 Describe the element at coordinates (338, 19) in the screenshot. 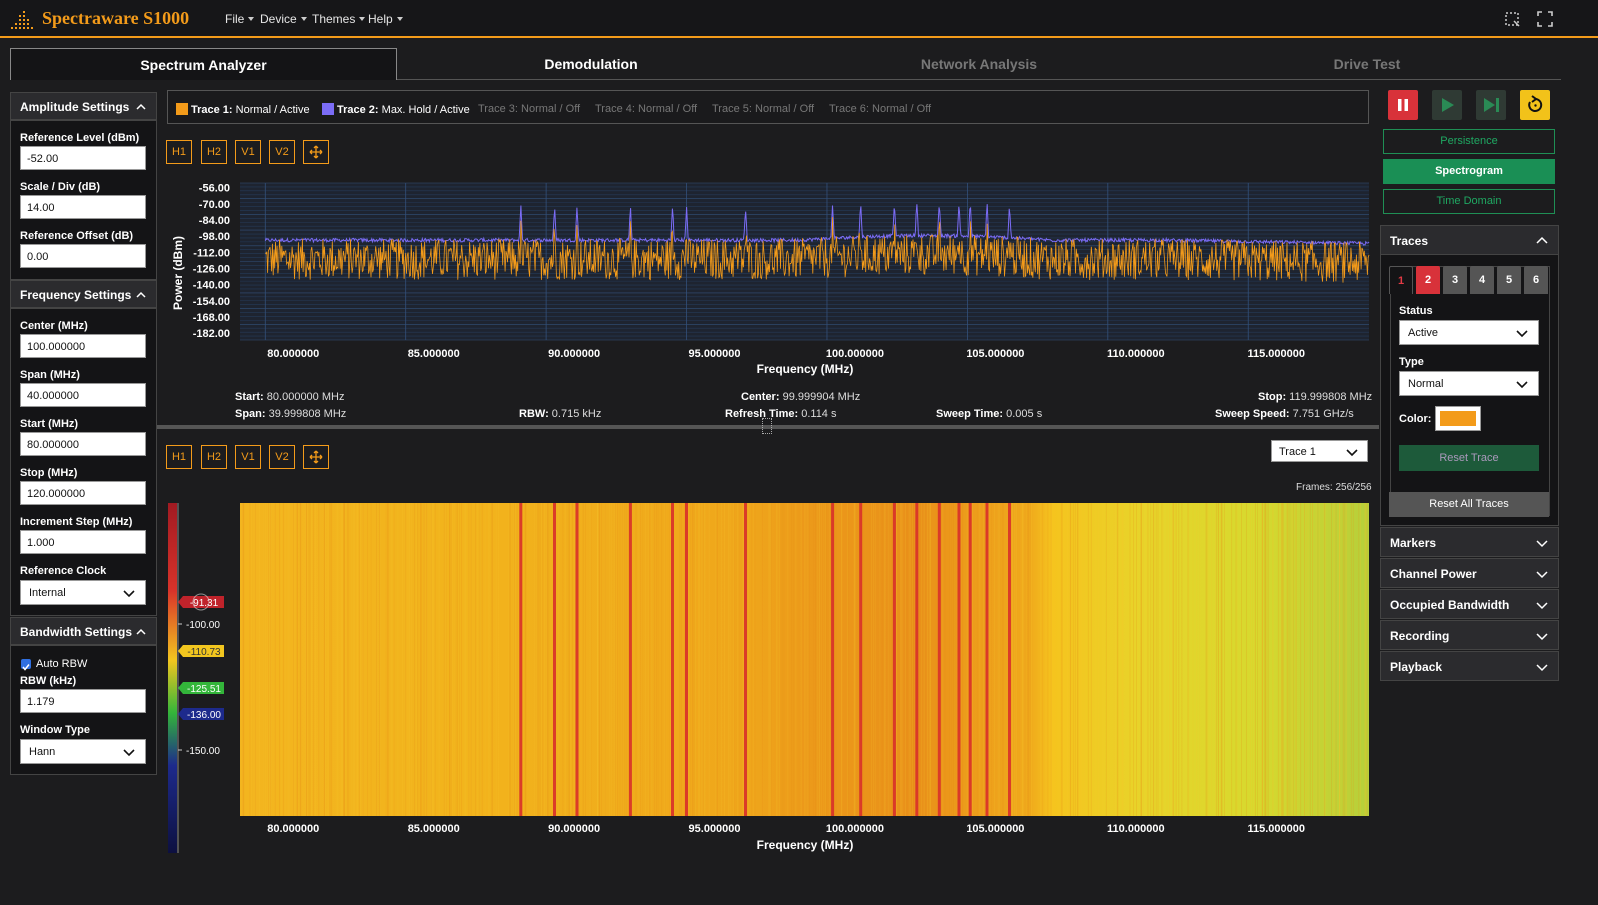

I see `menu-themes: Themes` at that location.